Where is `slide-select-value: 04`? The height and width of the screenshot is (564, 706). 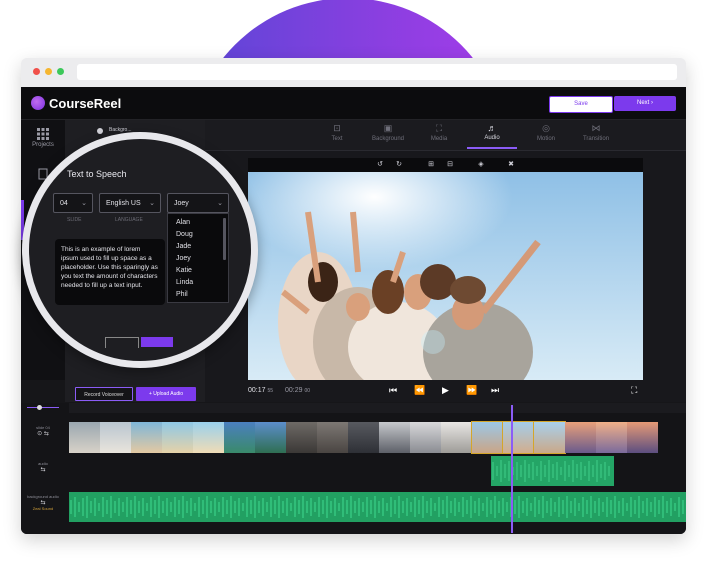
slide-select-value: 04 is located at coordinates (64, 203).